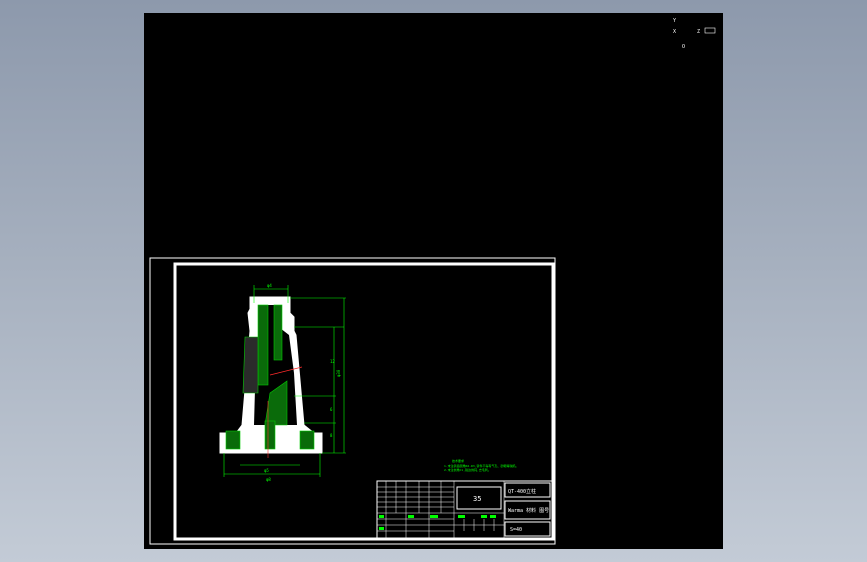 This screenshot has width=867, height=562. Describe the element at coordinates (268, 479) in the screenshot. I see `svg-text: φ8` at that location.